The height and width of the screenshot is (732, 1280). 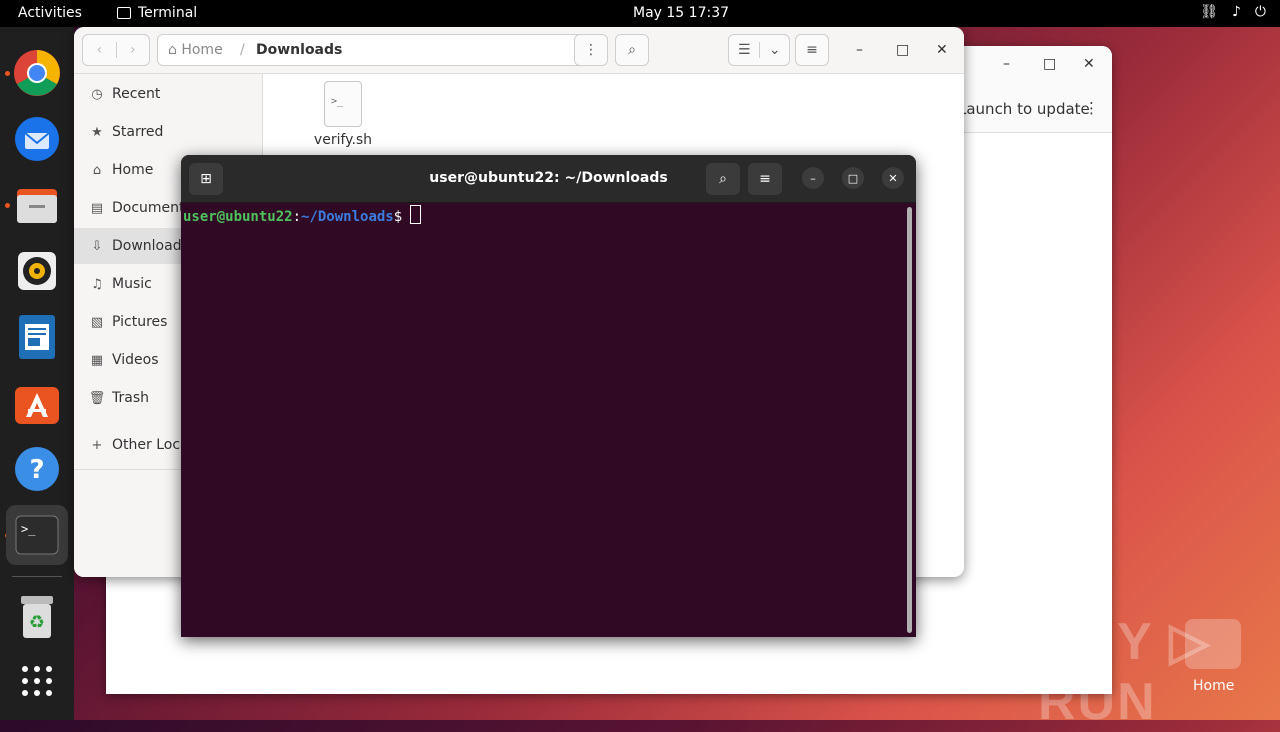 What do you see at coordinates (97, 246) in the screenshot?
I see `download-icon: ⇩` at bounding box center [97, 246].